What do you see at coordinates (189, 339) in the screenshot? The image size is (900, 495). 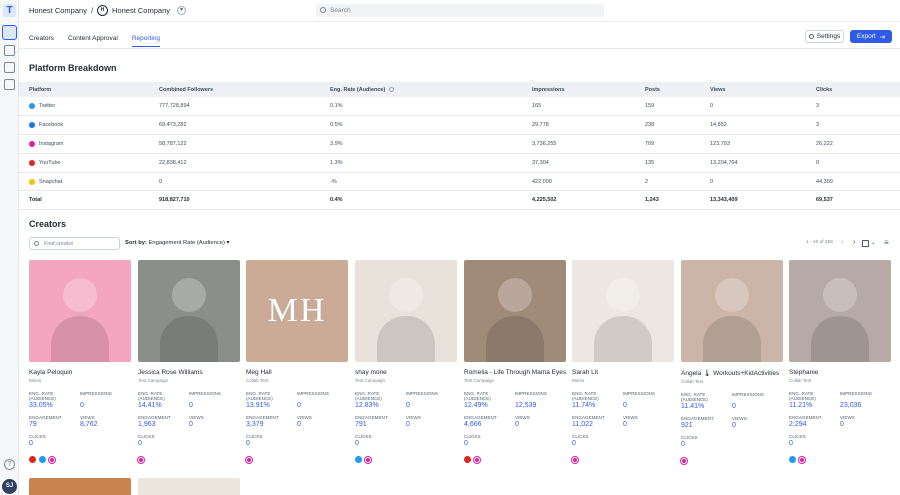 I see `avatar-body-shape` at bounding box center [189, 339].